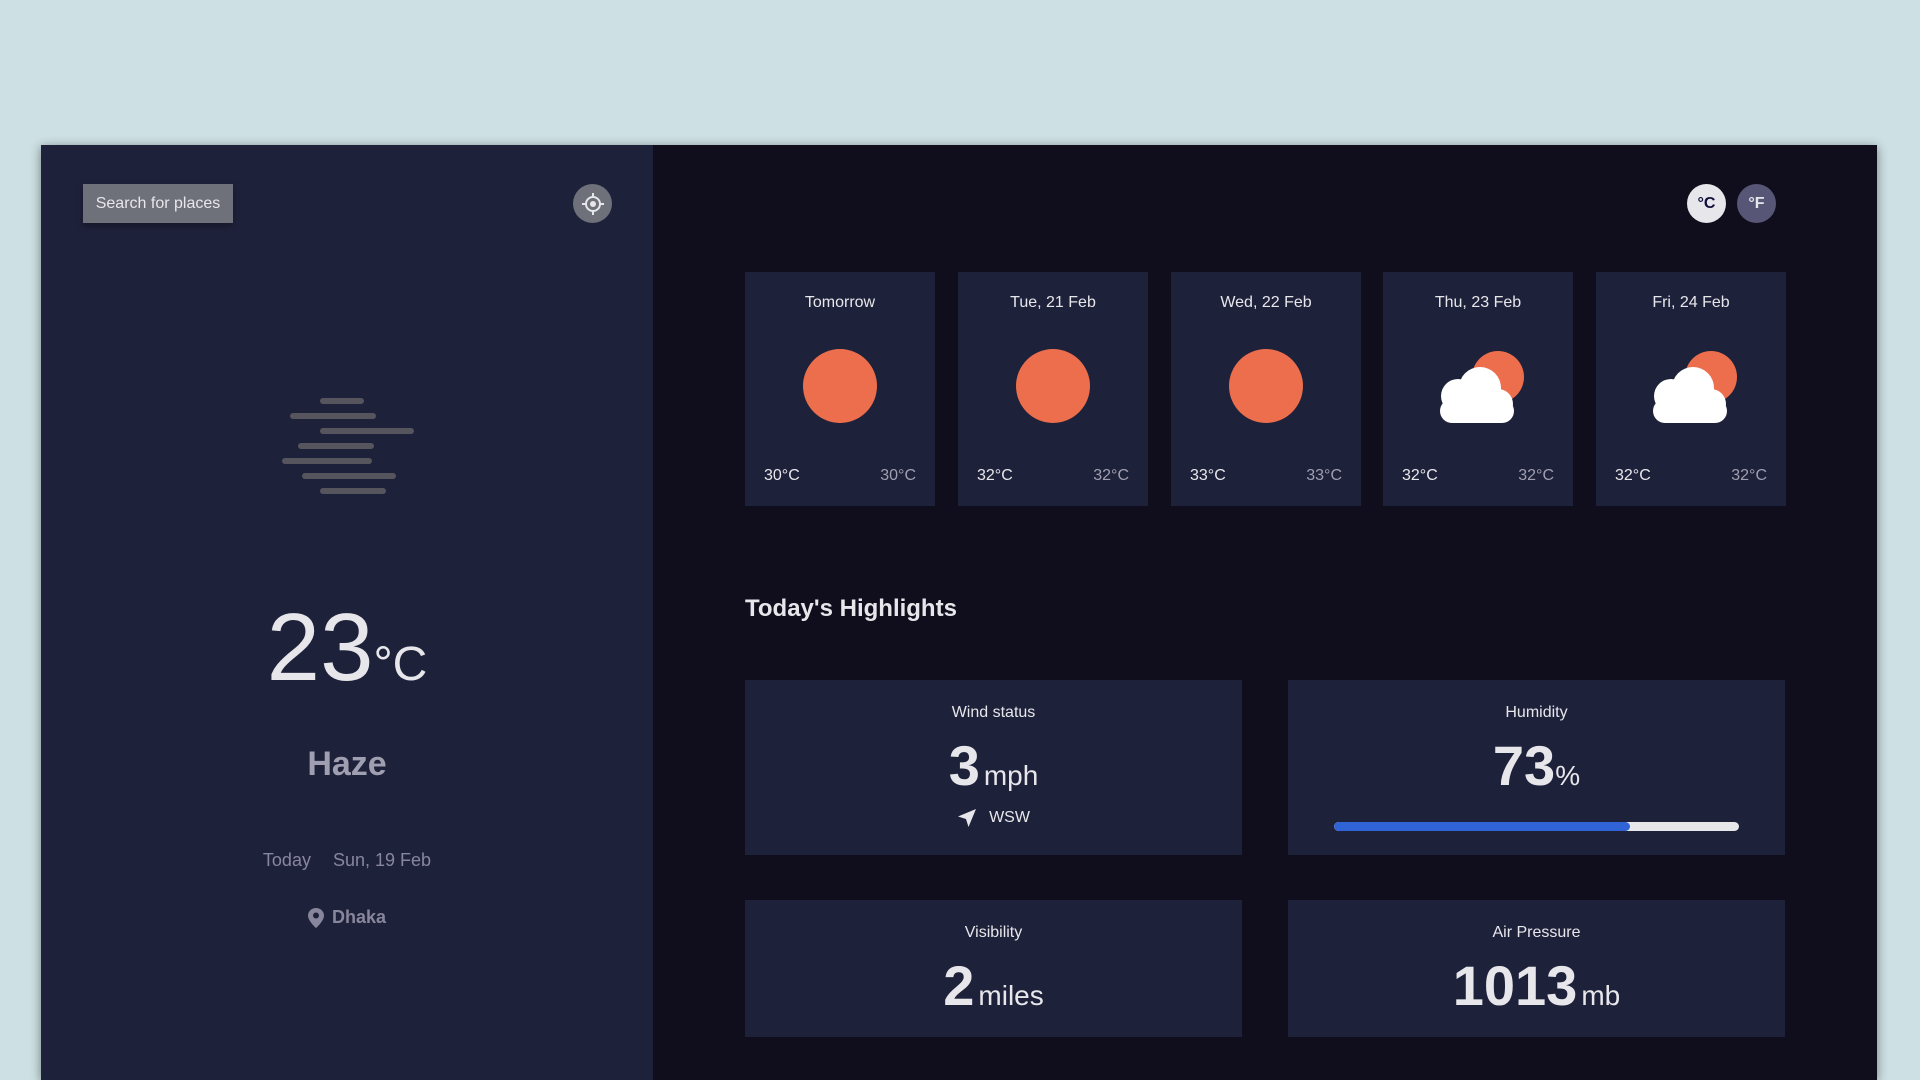 The width and height of the screenshot is (1920, 1080). I want to click on crosshair-icon, so click(592, 203).